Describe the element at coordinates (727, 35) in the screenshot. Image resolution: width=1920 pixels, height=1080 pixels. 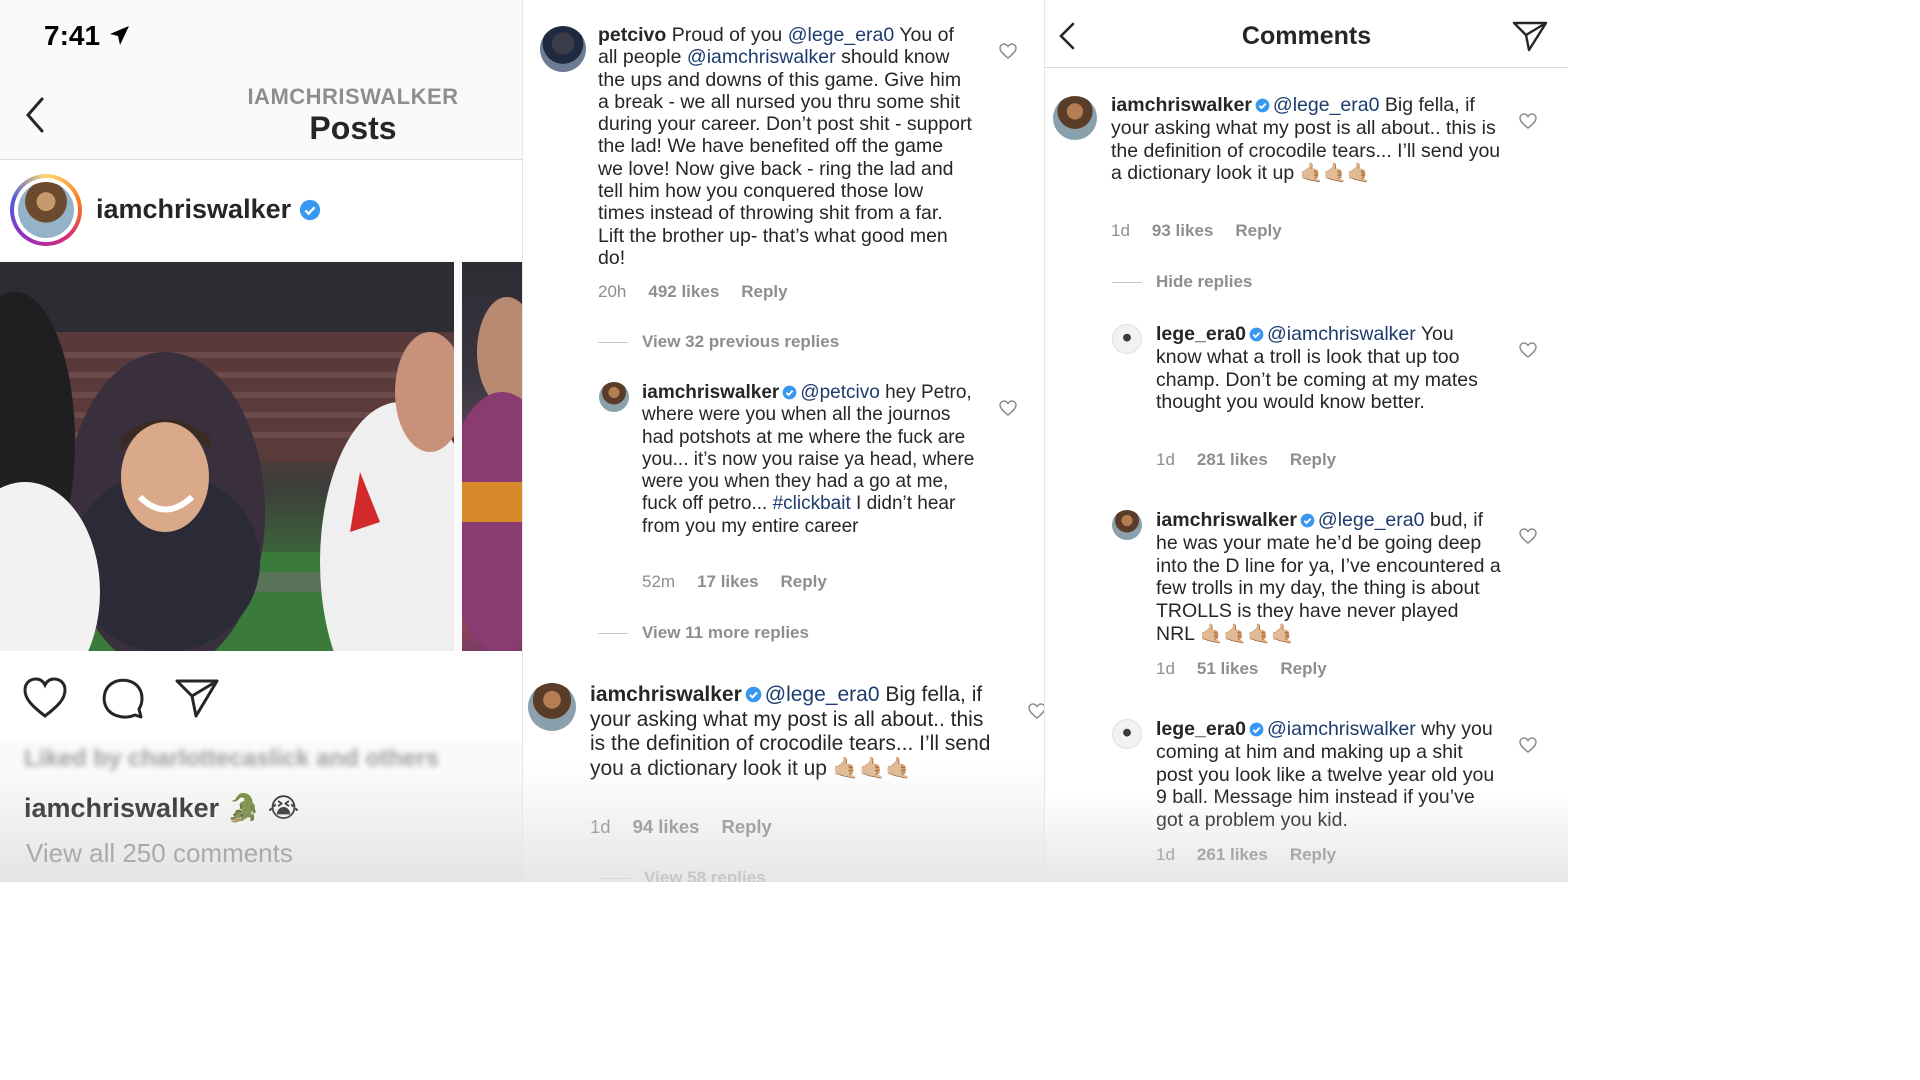
I see `comment-text-part: Proud of you` at that location.